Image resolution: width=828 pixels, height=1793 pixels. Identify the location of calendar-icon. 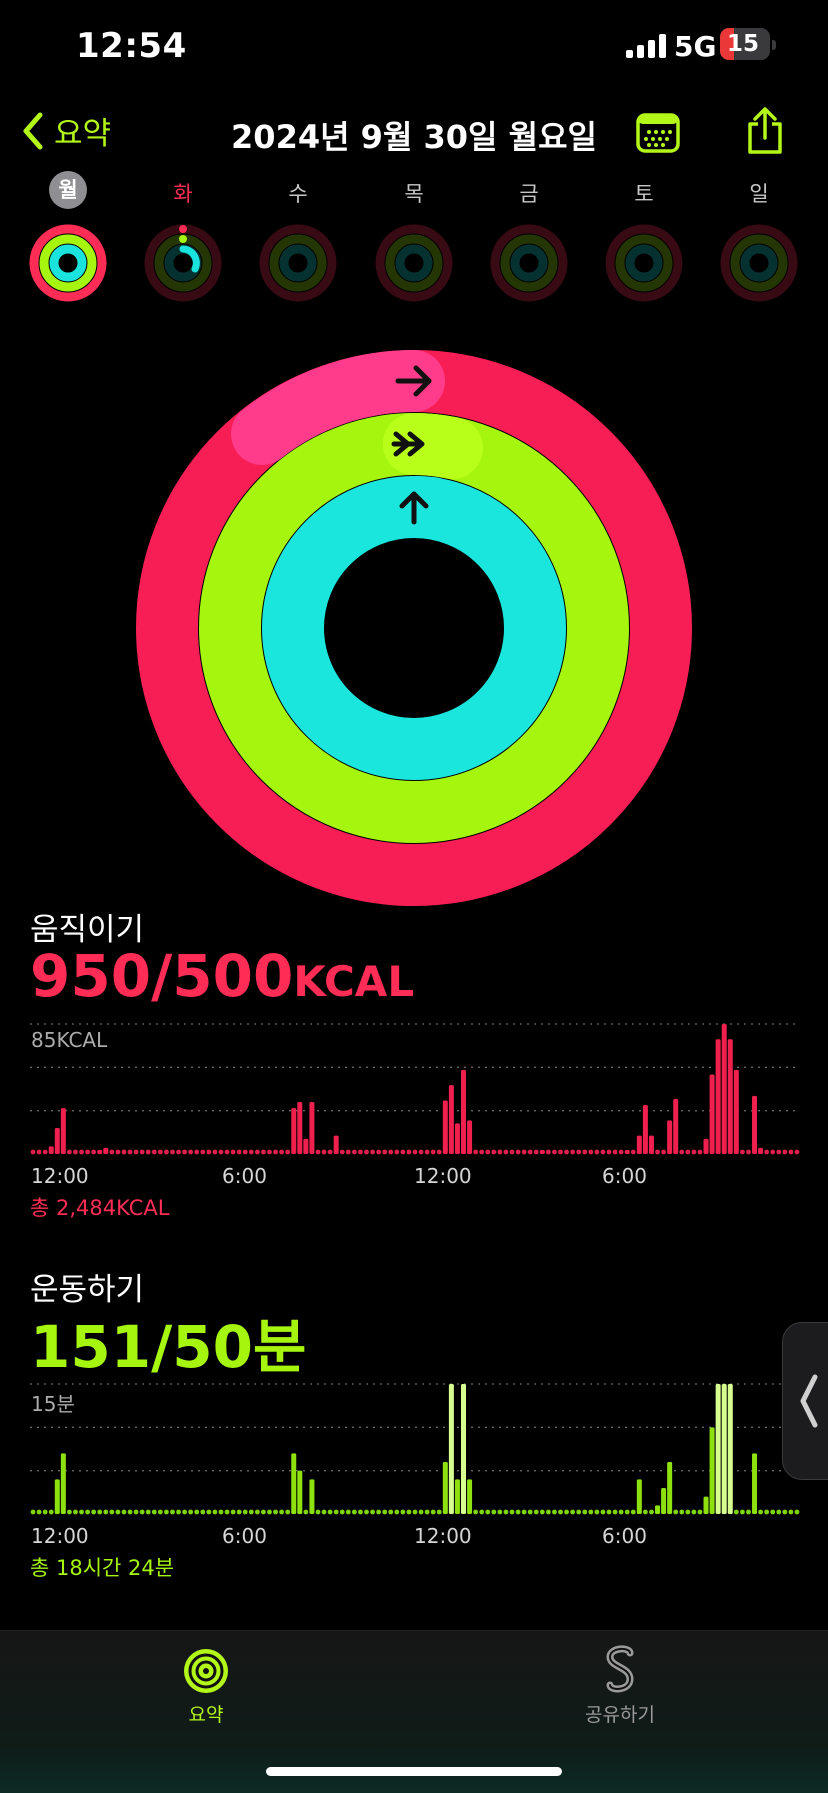
(658, 133).